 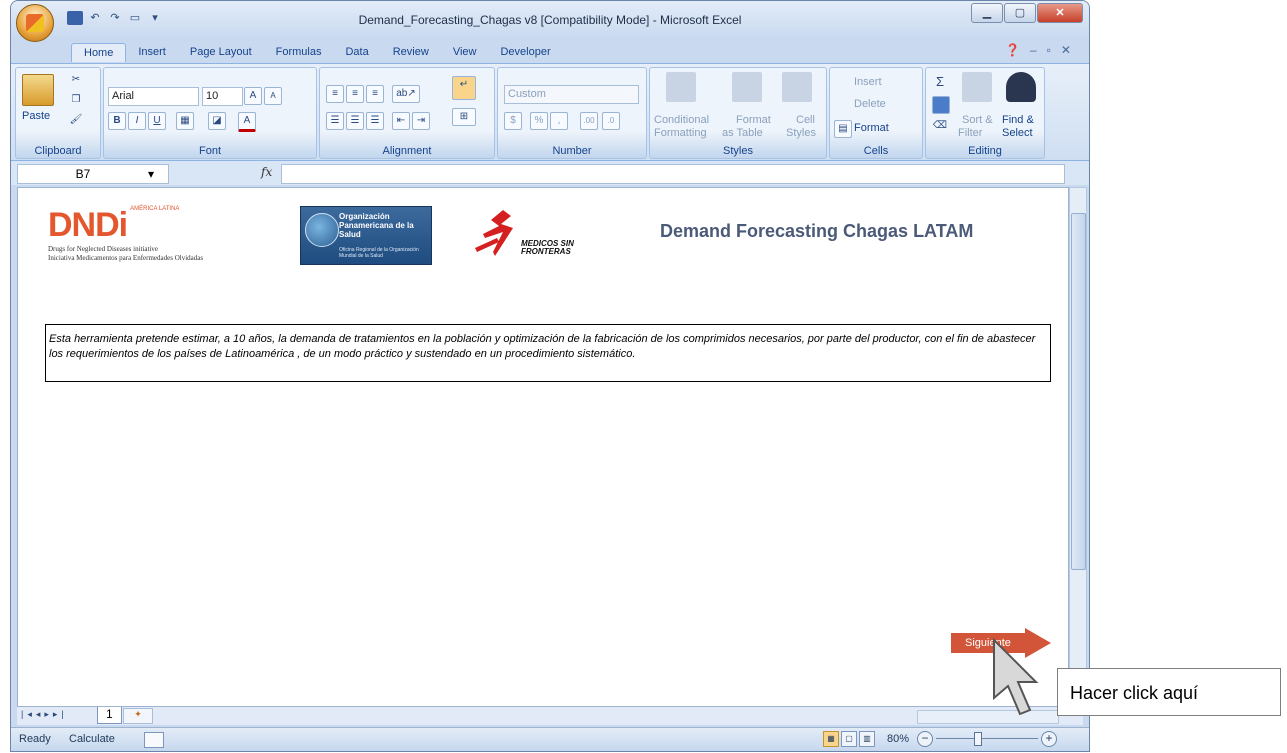 I want to click on shrink-font-icon: A, so click(x=273, y=96).